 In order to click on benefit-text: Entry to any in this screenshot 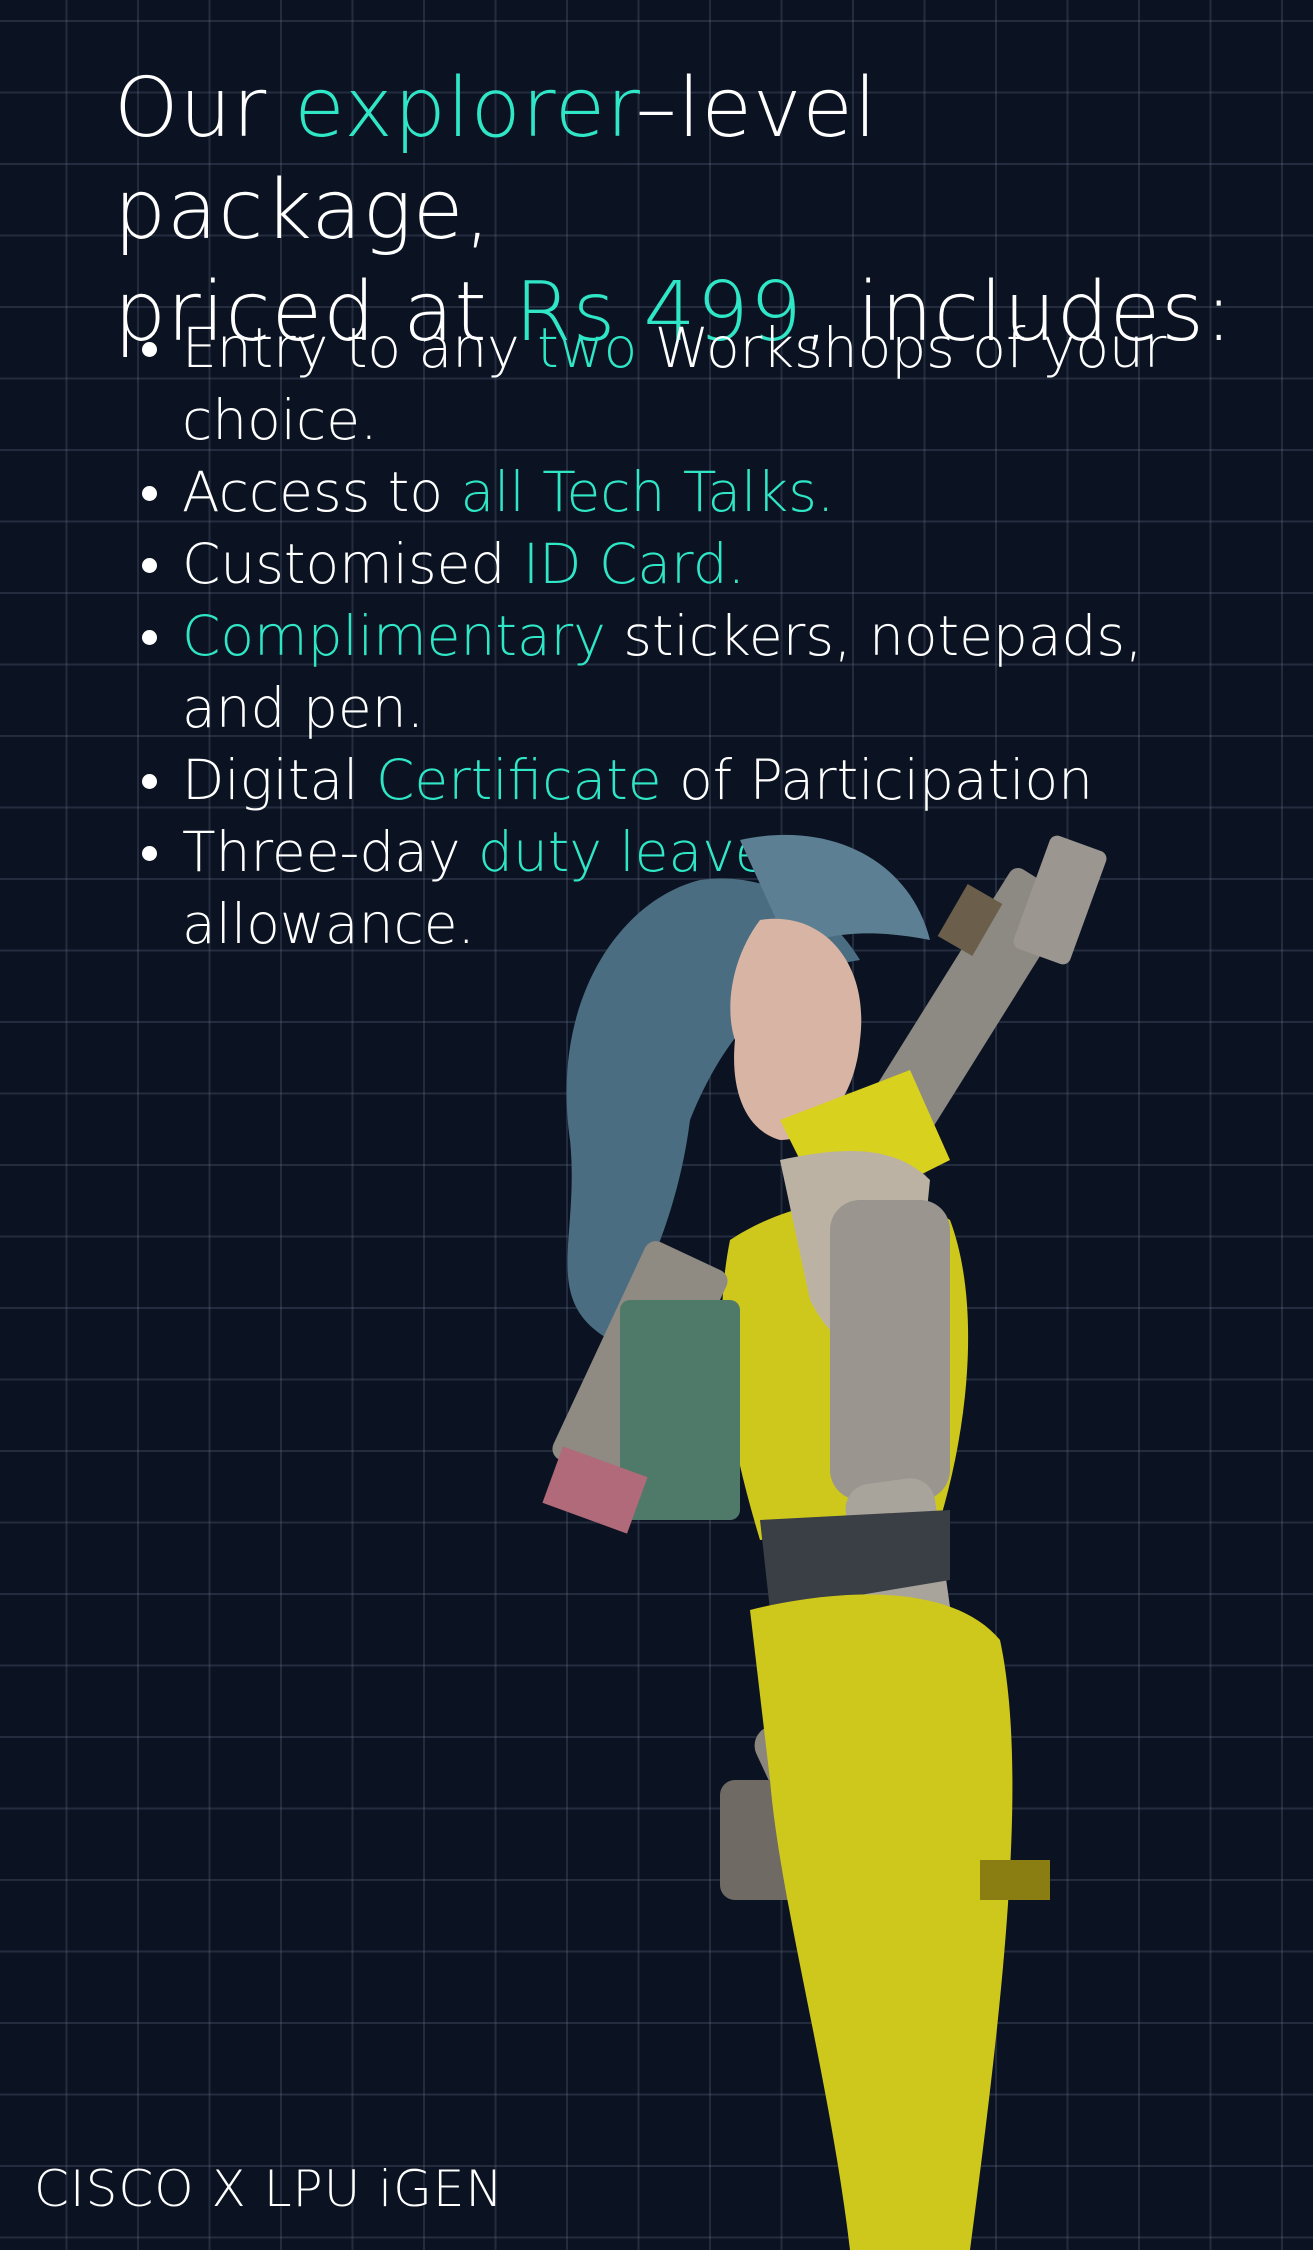, I will do `click(360, 348)`.